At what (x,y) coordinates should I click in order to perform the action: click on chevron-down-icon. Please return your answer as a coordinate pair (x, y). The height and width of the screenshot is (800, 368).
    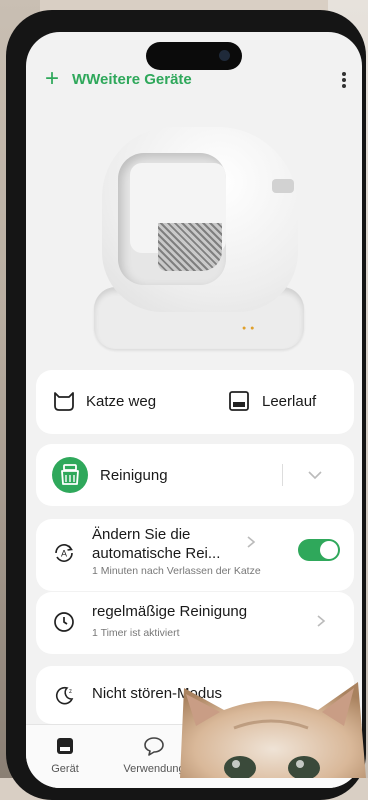
    Looking at the image, I should click on (315, 475).